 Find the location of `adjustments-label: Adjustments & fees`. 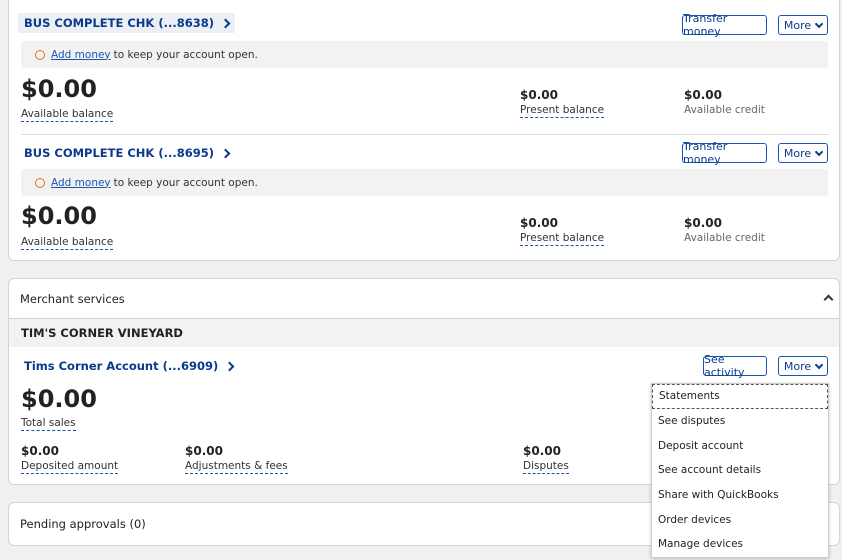

adjustments-label: Adjustments & fees is located at coordinates (236, 467).